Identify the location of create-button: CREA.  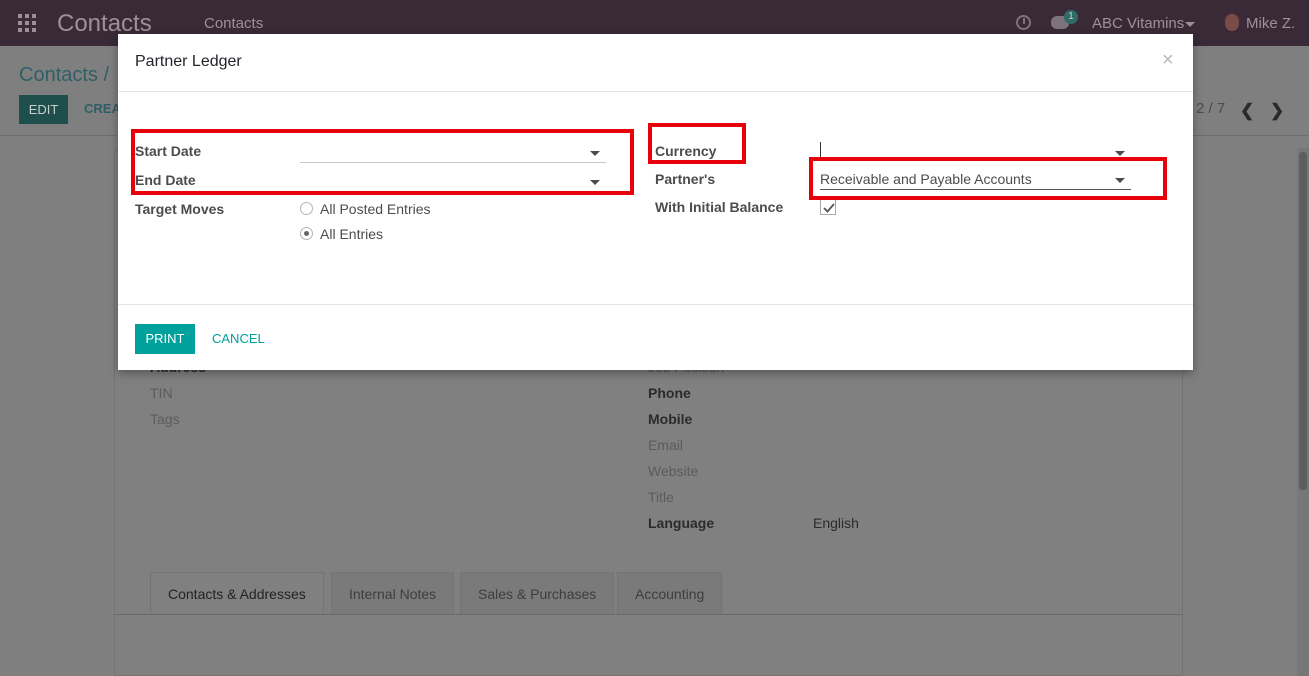
(102, 108).